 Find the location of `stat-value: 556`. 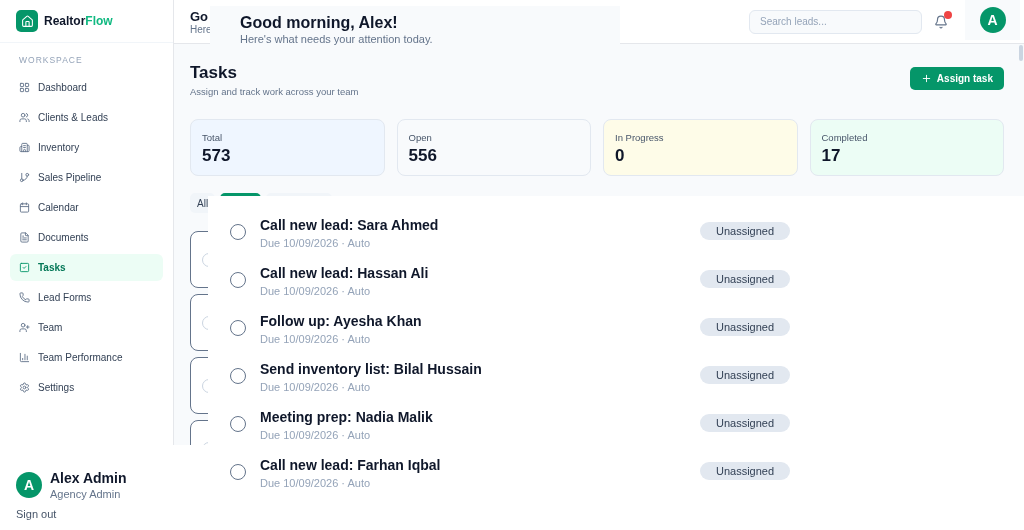

stat-value: 556 is located at coordinates (423, 156).